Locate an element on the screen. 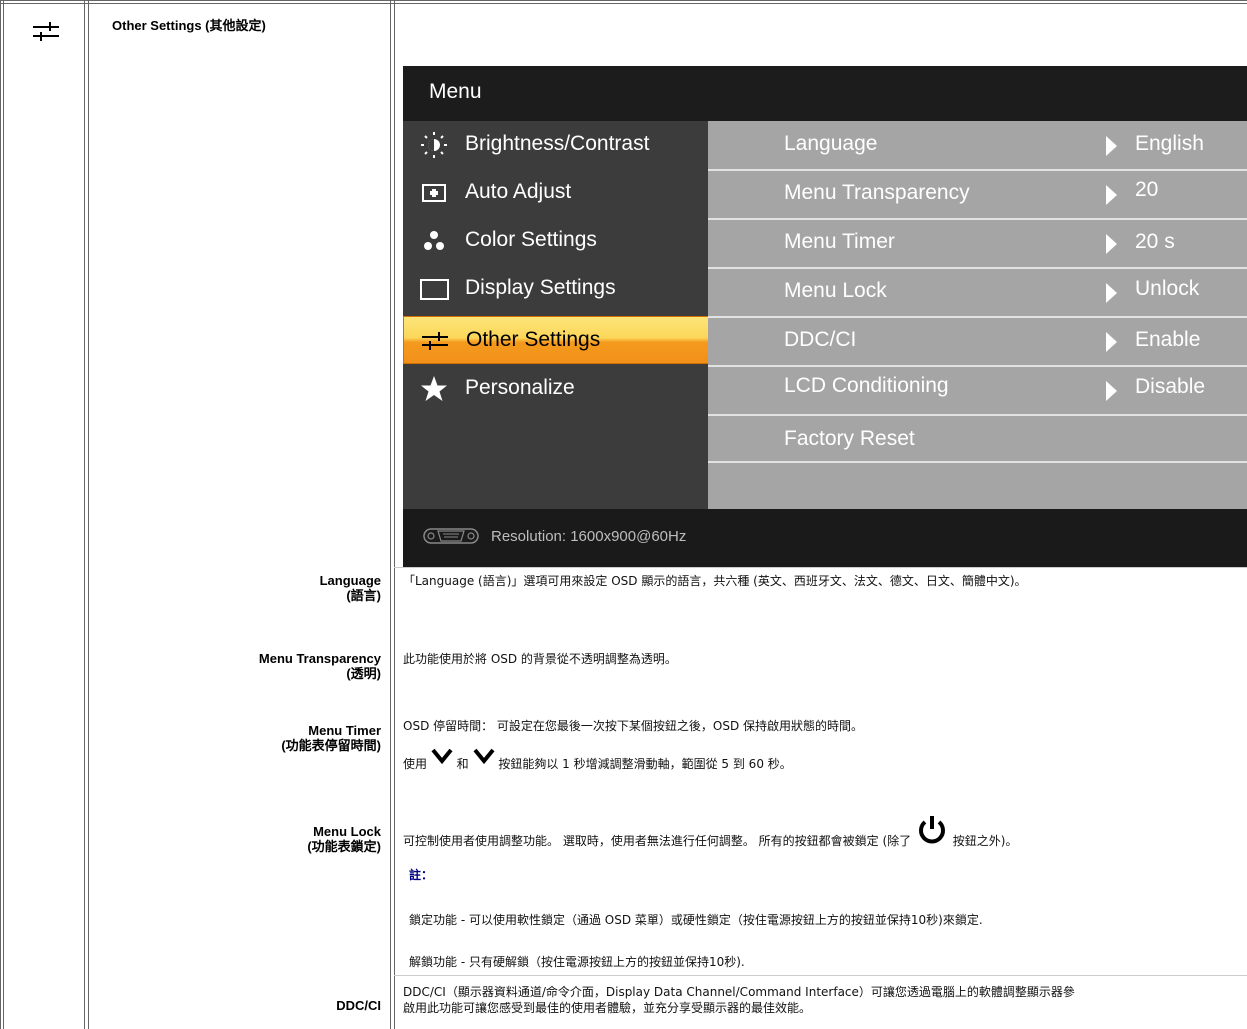 The image size is (1247, 1029). row-label-transparency: Menu Transparency (透明) is located at coordinates (320, 666).